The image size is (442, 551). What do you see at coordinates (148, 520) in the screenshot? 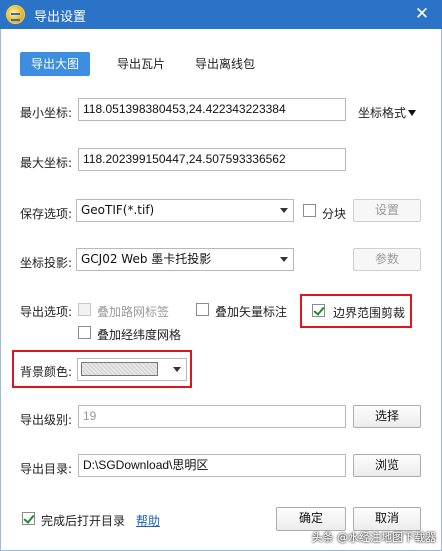
I see `help-link: 帮助` at bounding box center [148, 520].